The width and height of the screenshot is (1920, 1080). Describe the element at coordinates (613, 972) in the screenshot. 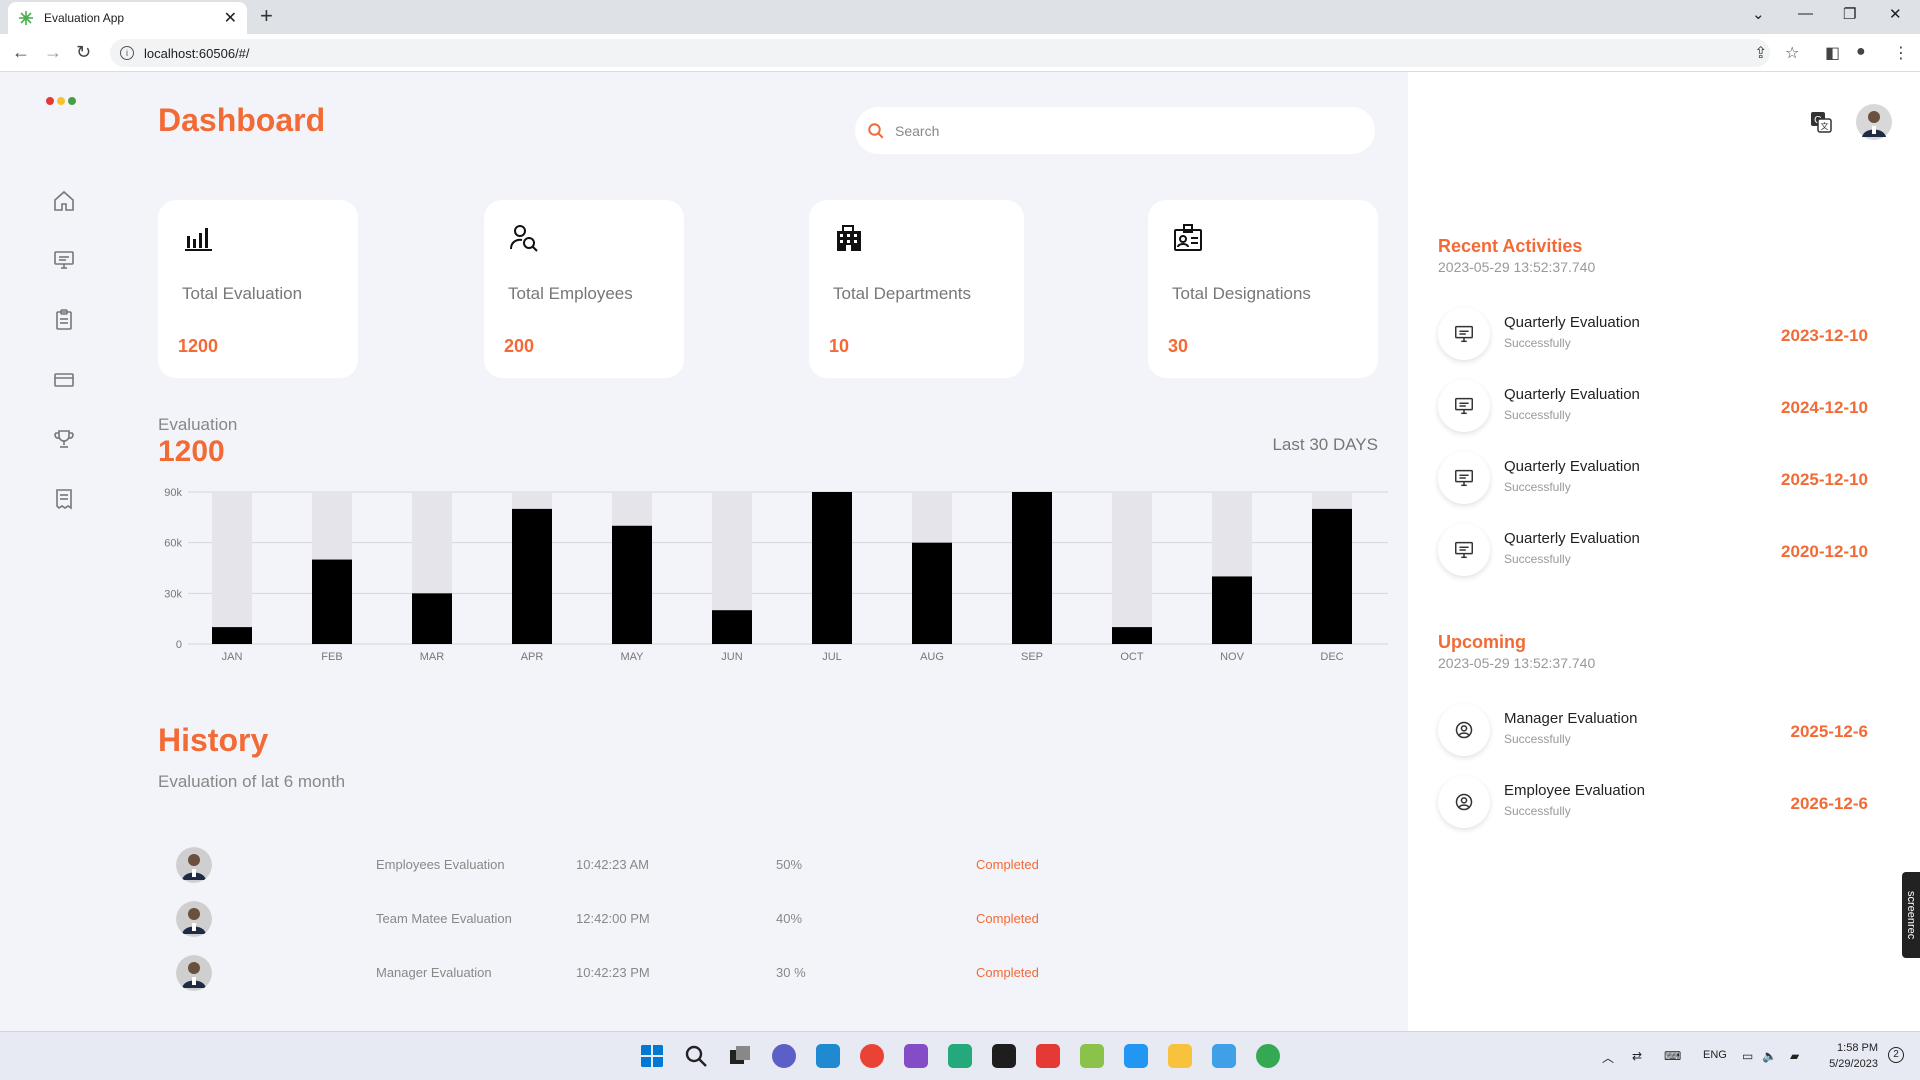

I see `history-time: 10:42:23 PM` at that location.